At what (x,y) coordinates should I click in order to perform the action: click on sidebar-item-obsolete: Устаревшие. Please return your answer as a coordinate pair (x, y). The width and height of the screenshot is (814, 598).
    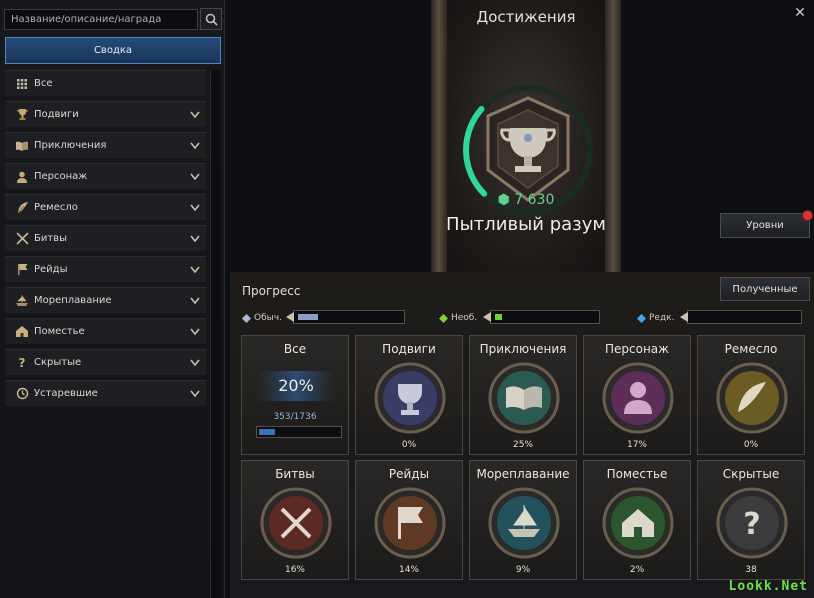
    Looking at the image, I should click on (105, 393).